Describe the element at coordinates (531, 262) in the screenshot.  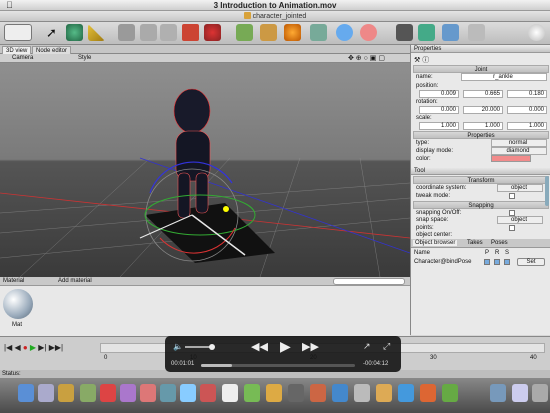
I see `pose-set-button: Set` at that location.